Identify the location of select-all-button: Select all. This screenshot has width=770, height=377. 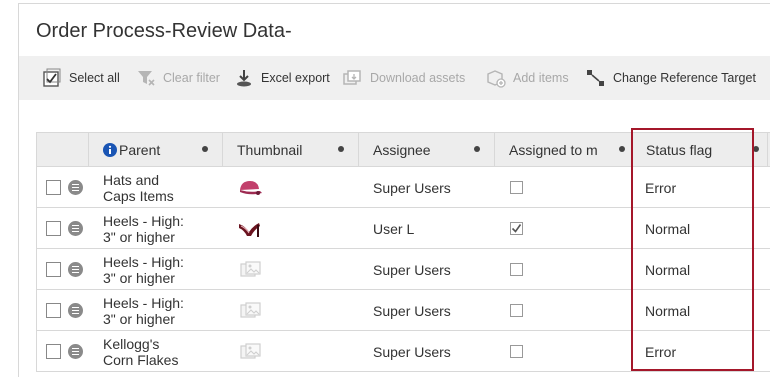
(80, 78).